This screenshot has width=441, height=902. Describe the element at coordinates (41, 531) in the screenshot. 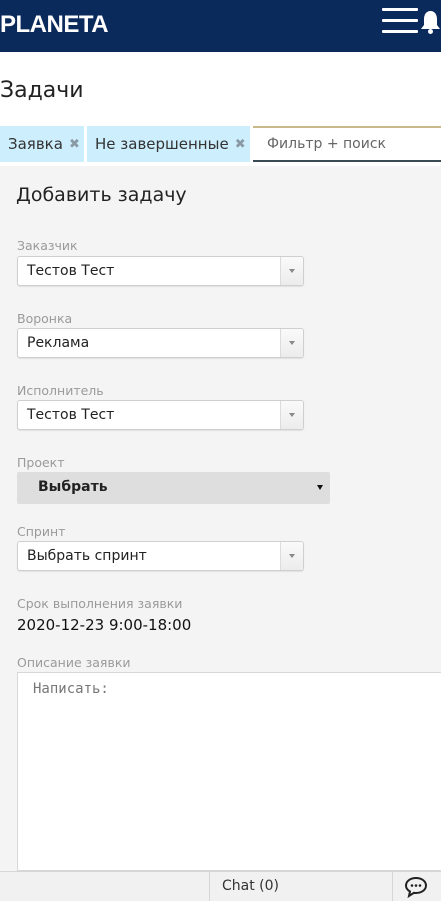

I see `sprint-label: Спринт` at that location.